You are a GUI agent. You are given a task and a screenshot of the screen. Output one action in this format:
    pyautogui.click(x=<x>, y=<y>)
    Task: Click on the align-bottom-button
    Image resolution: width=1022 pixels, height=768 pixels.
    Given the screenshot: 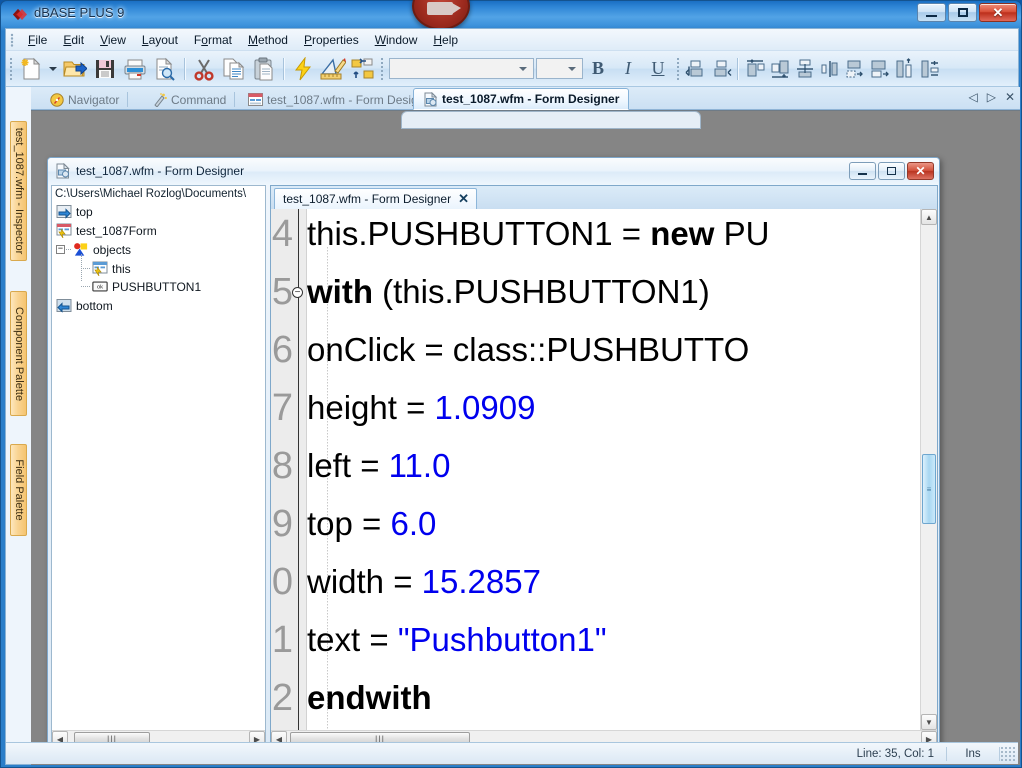 What is the action you would take?
    pyautogui.click(x=779, y=69)
    